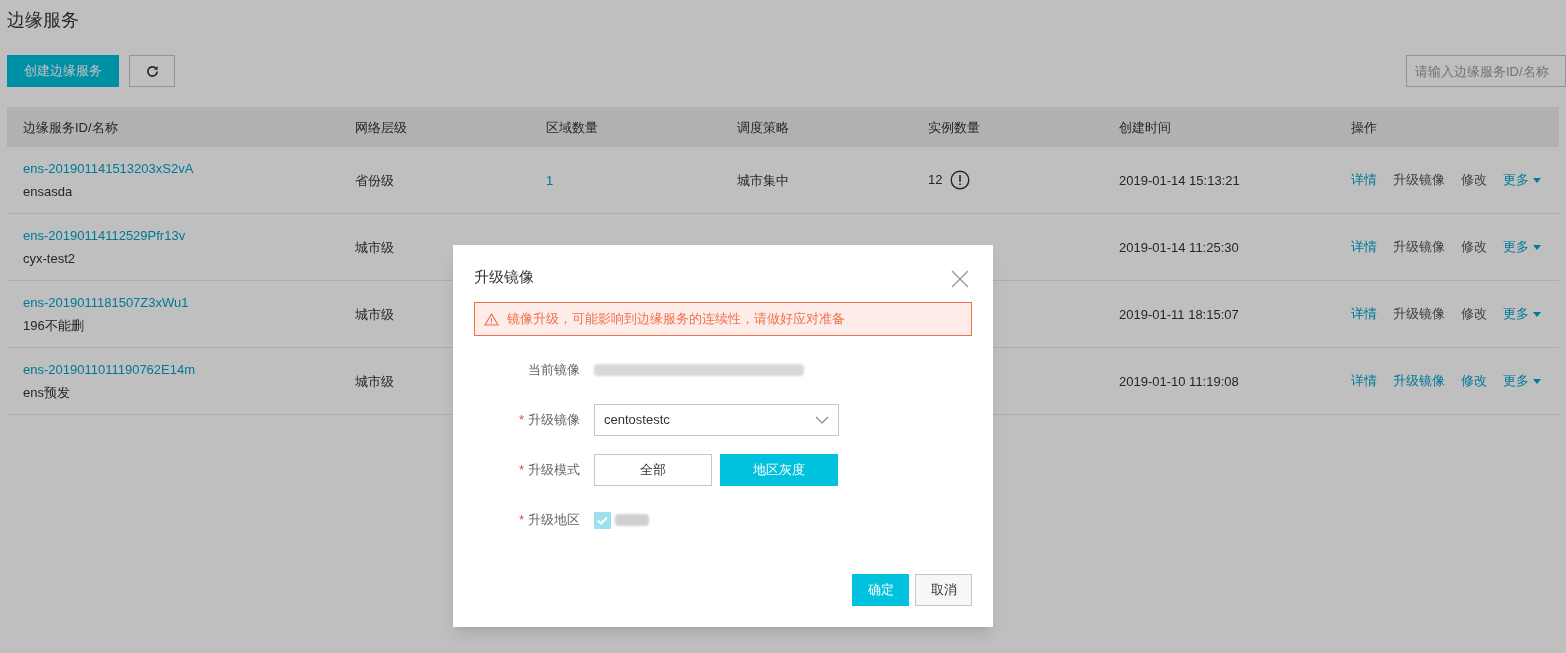 The image size is (1566, 653). What do you see at coordinates (763, 180) in the screenshot?
I see `strategy-text: 城市集中` at bounding box center [763, 180].